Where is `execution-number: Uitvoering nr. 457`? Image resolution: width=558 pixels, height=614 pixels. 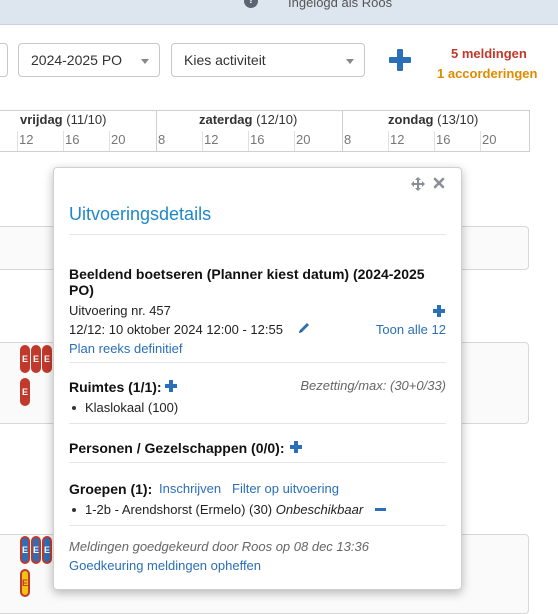
execution-number: Uitvoering nr. 457 is located at coordinates (120, 310).